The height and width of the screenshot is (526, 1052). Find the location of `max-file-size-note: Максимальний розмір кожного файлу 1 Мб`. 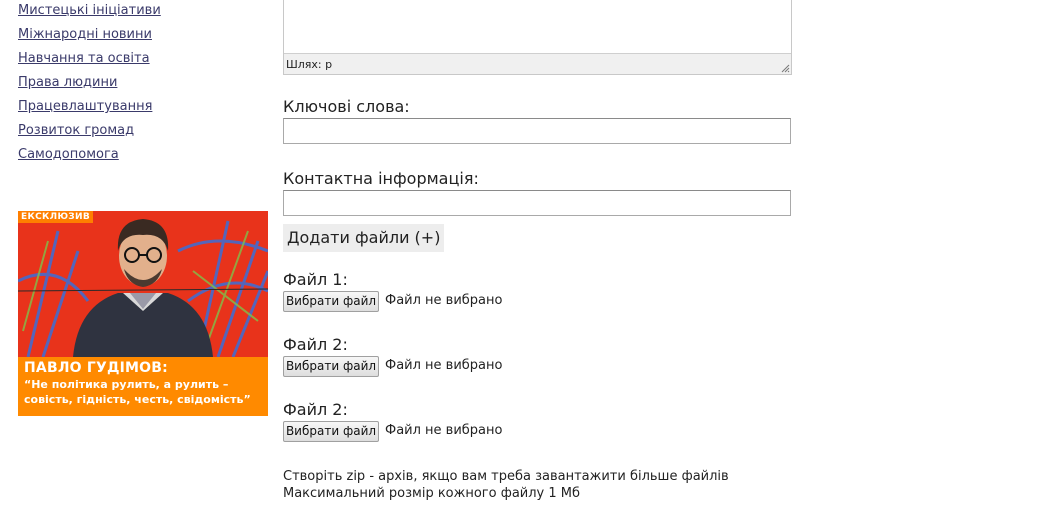

max-file-size-note: Максимальний розмір кожного файлу 1 Мб is located at coordinates (432, 493).